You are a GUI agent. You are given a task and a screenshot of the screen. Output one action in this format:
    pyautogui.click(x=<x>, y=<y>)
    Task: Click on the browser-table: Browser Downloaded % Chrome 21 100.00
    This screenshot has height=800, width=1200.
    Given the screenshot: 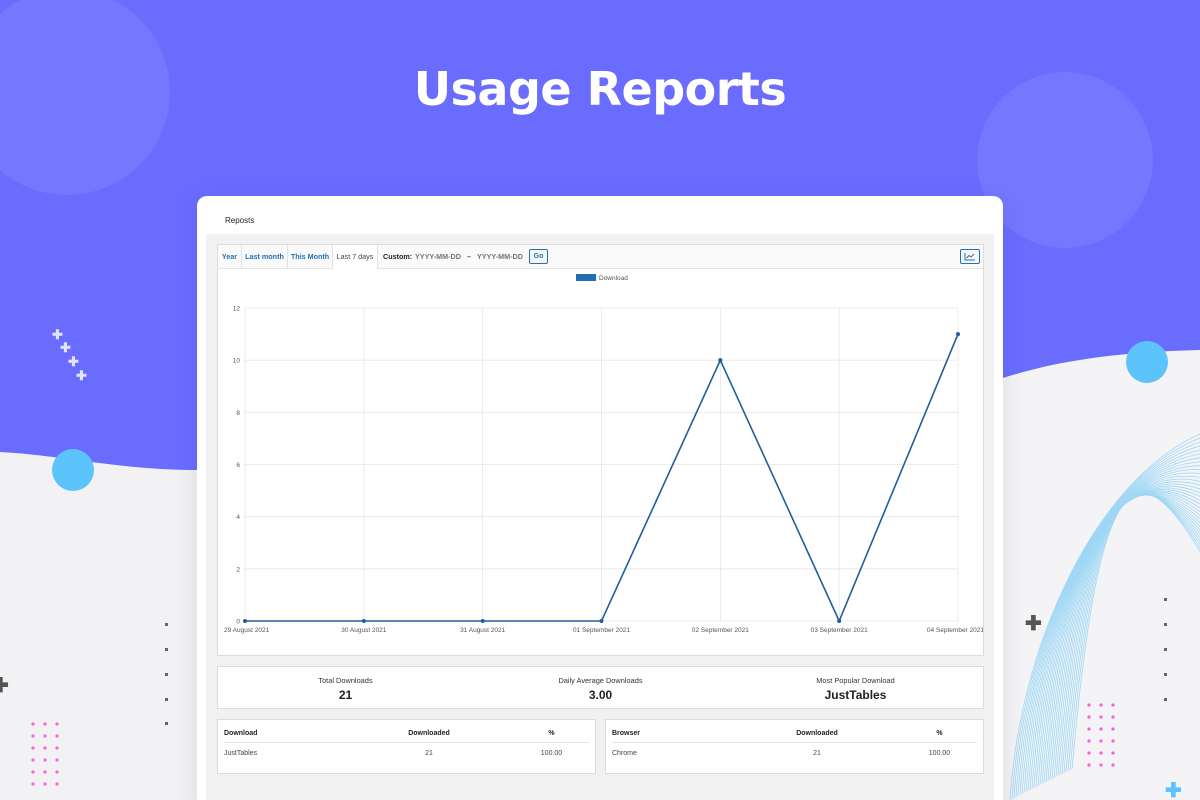 What is the action you would take?
    pyautogui.click(x=794, y=742)
    